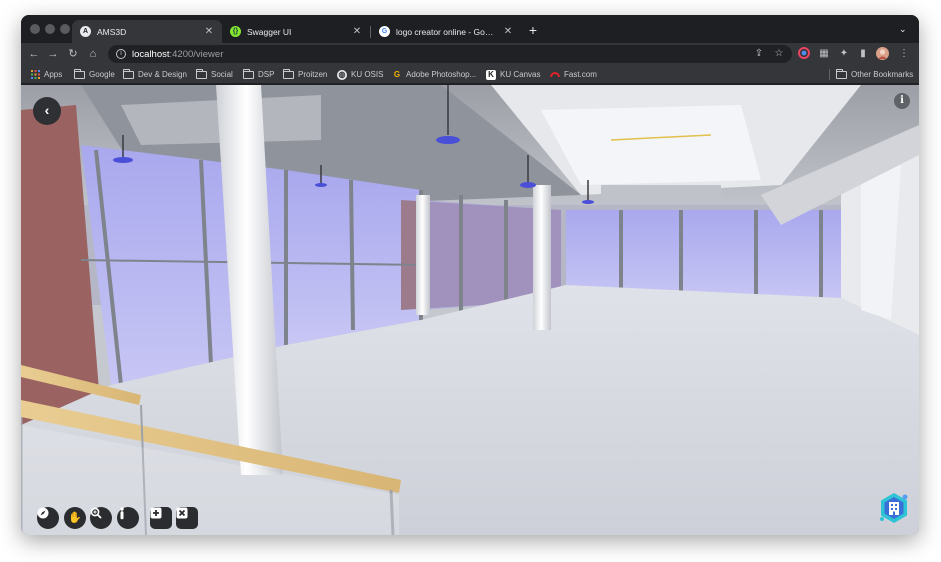 Image resolution: width=941 pixels, height=562 pixels. What do you see at coordinates (50, 29) in the screenshot?
I see `minimize-window-button` at bounding box center [50, 29].